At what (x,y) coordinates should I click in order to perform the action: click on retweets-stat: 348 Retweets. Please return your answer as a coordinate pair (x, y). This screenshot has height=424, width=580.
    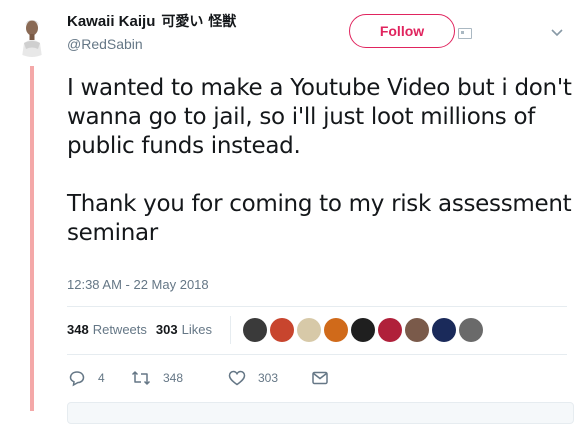
    Looking at the image, I should click on (107, 329).